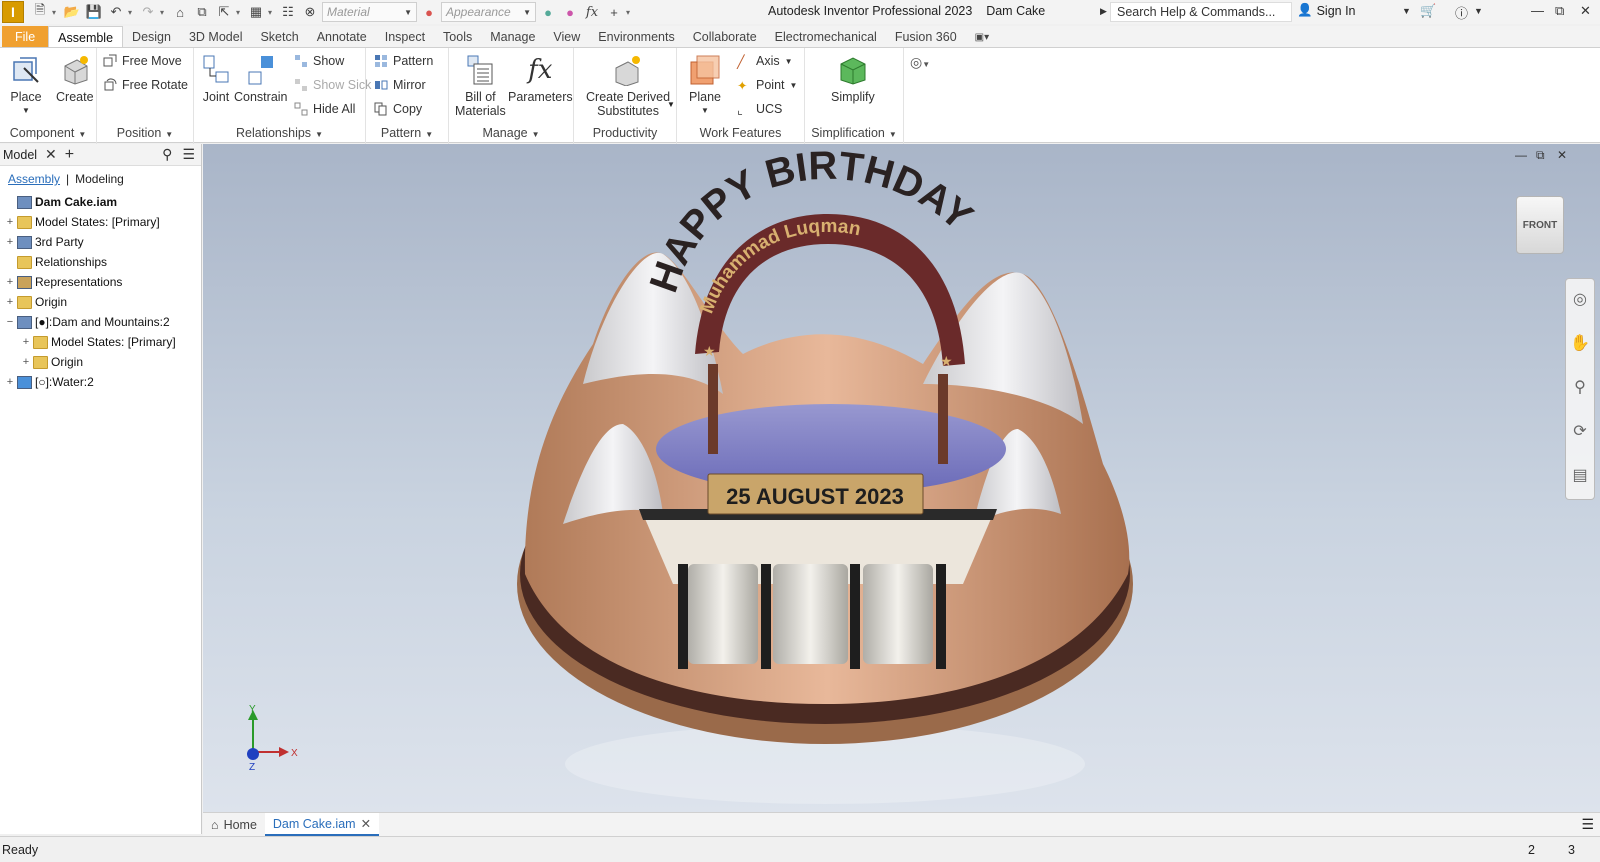  Describe the element at coordinates (216, 37) in the screenshot. I see `tab-3d-model: 3D Model` at that location.